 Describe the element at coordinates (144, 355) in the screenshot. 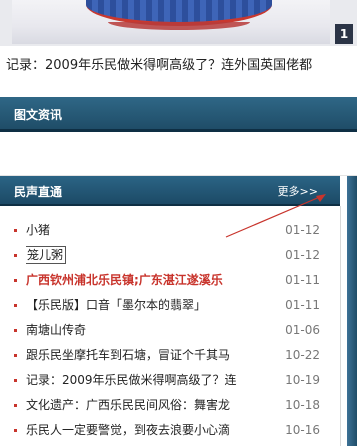

I see `news-title: 跟乐民坐摩托车到石塘，冒证个千其马` at that location.